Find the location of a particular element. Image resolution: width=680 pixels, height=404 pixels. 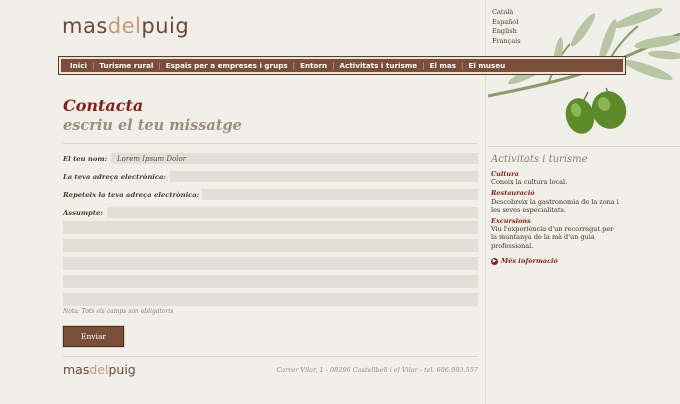

nav-item-el-museu: El museu is located at coordinates (486, 65).